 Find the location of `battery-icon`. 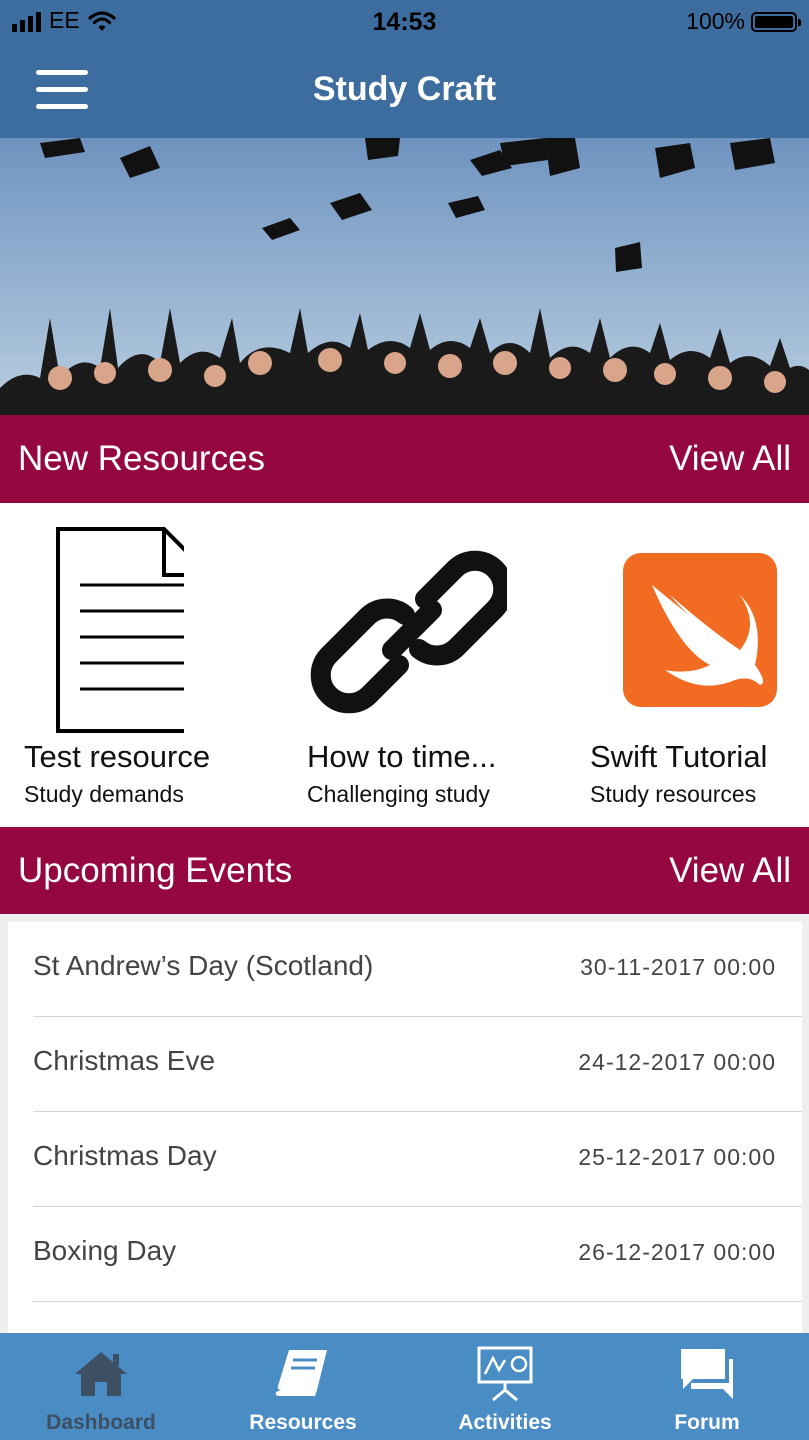

battery-icon is located at coordinates (776, 21).